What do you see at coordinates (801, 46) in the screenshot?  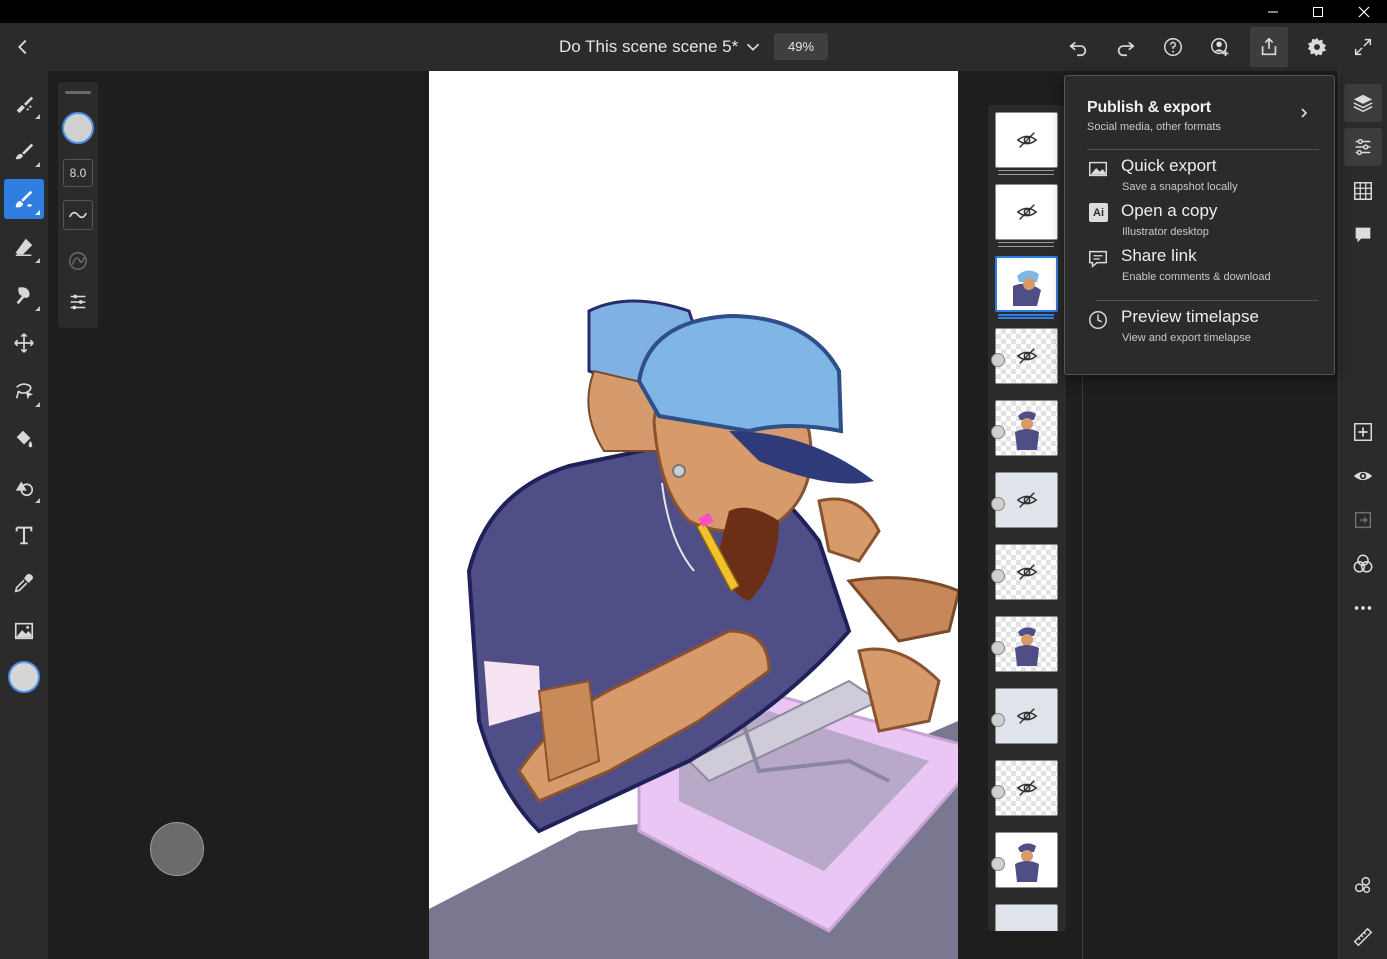 I see `zoom-level: 49%` at bounding box center [801, 46].